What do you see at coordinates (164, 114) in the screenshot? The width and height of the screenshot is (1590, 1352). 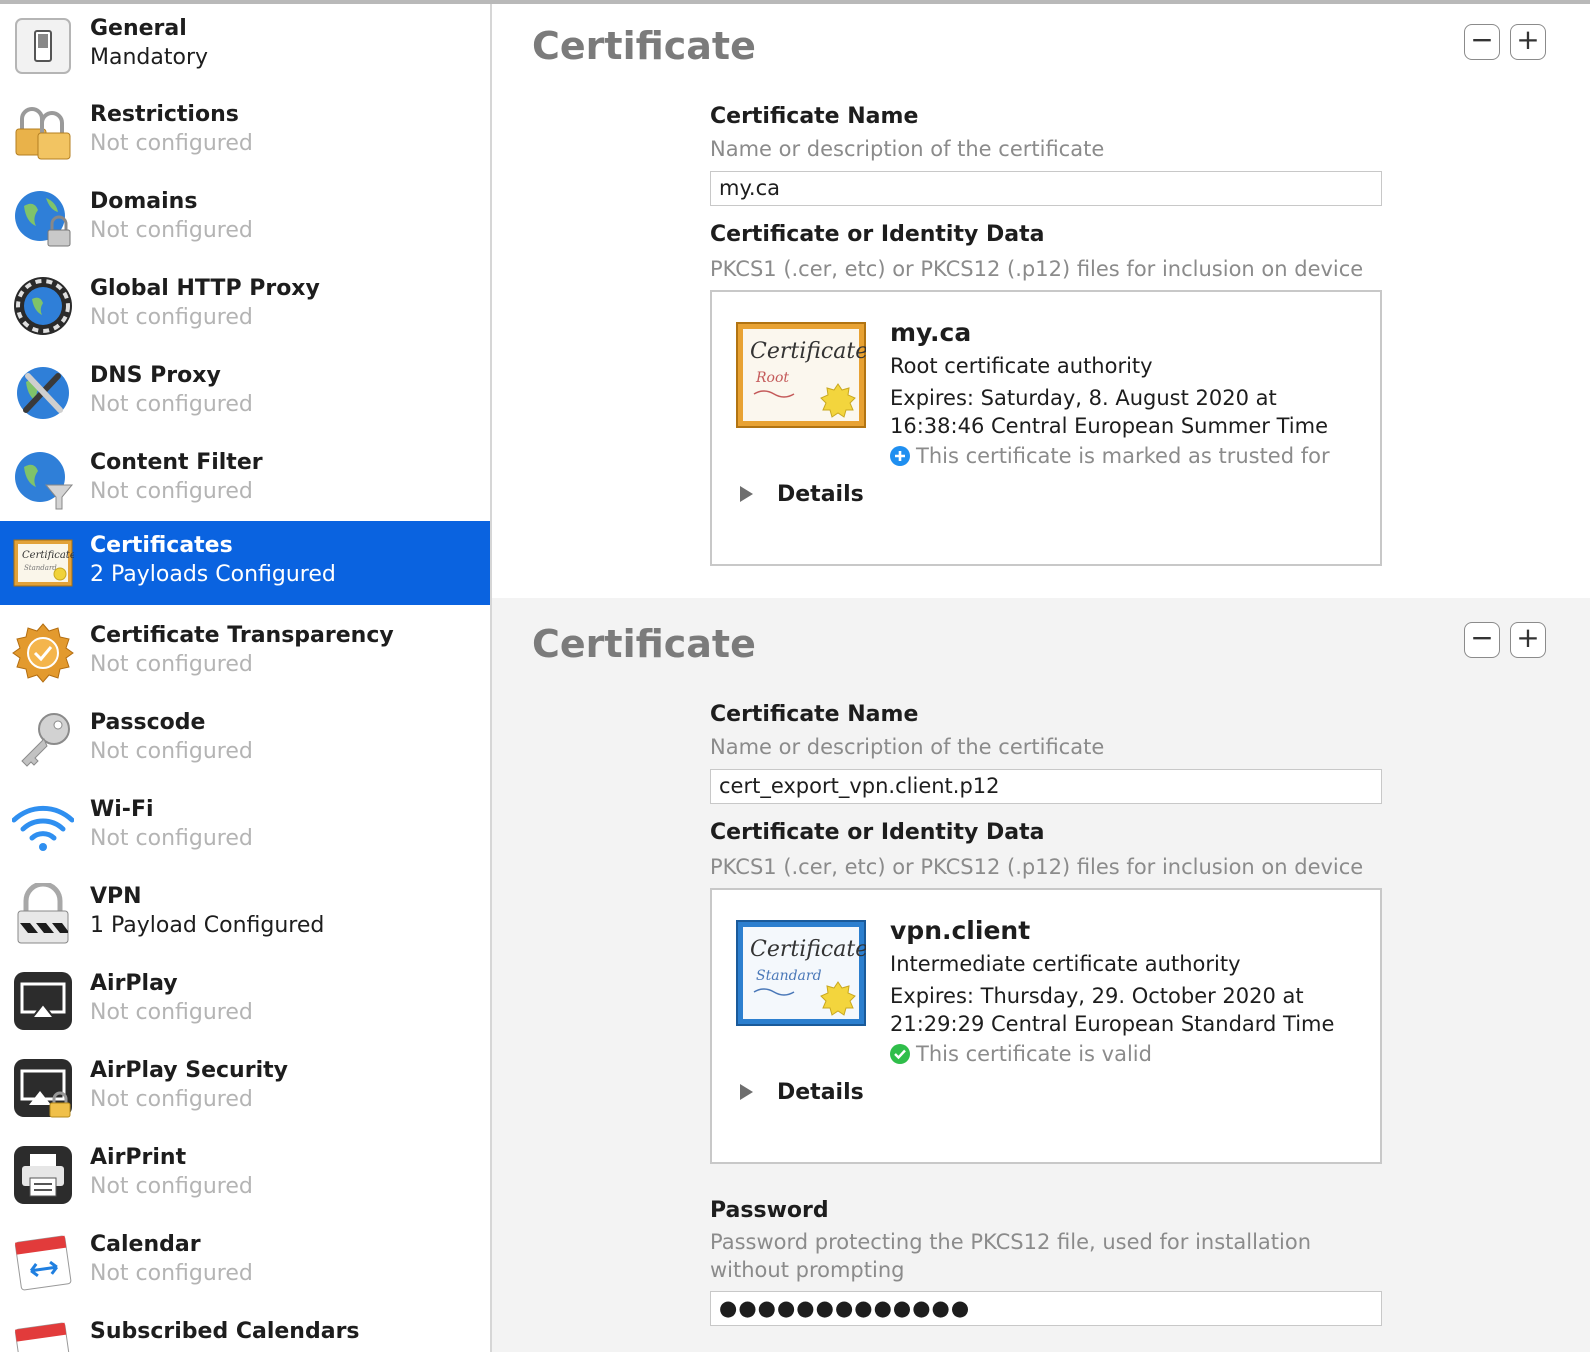 I see `sidebar-item-title: Restrictions` at bounding box center [164, 114].